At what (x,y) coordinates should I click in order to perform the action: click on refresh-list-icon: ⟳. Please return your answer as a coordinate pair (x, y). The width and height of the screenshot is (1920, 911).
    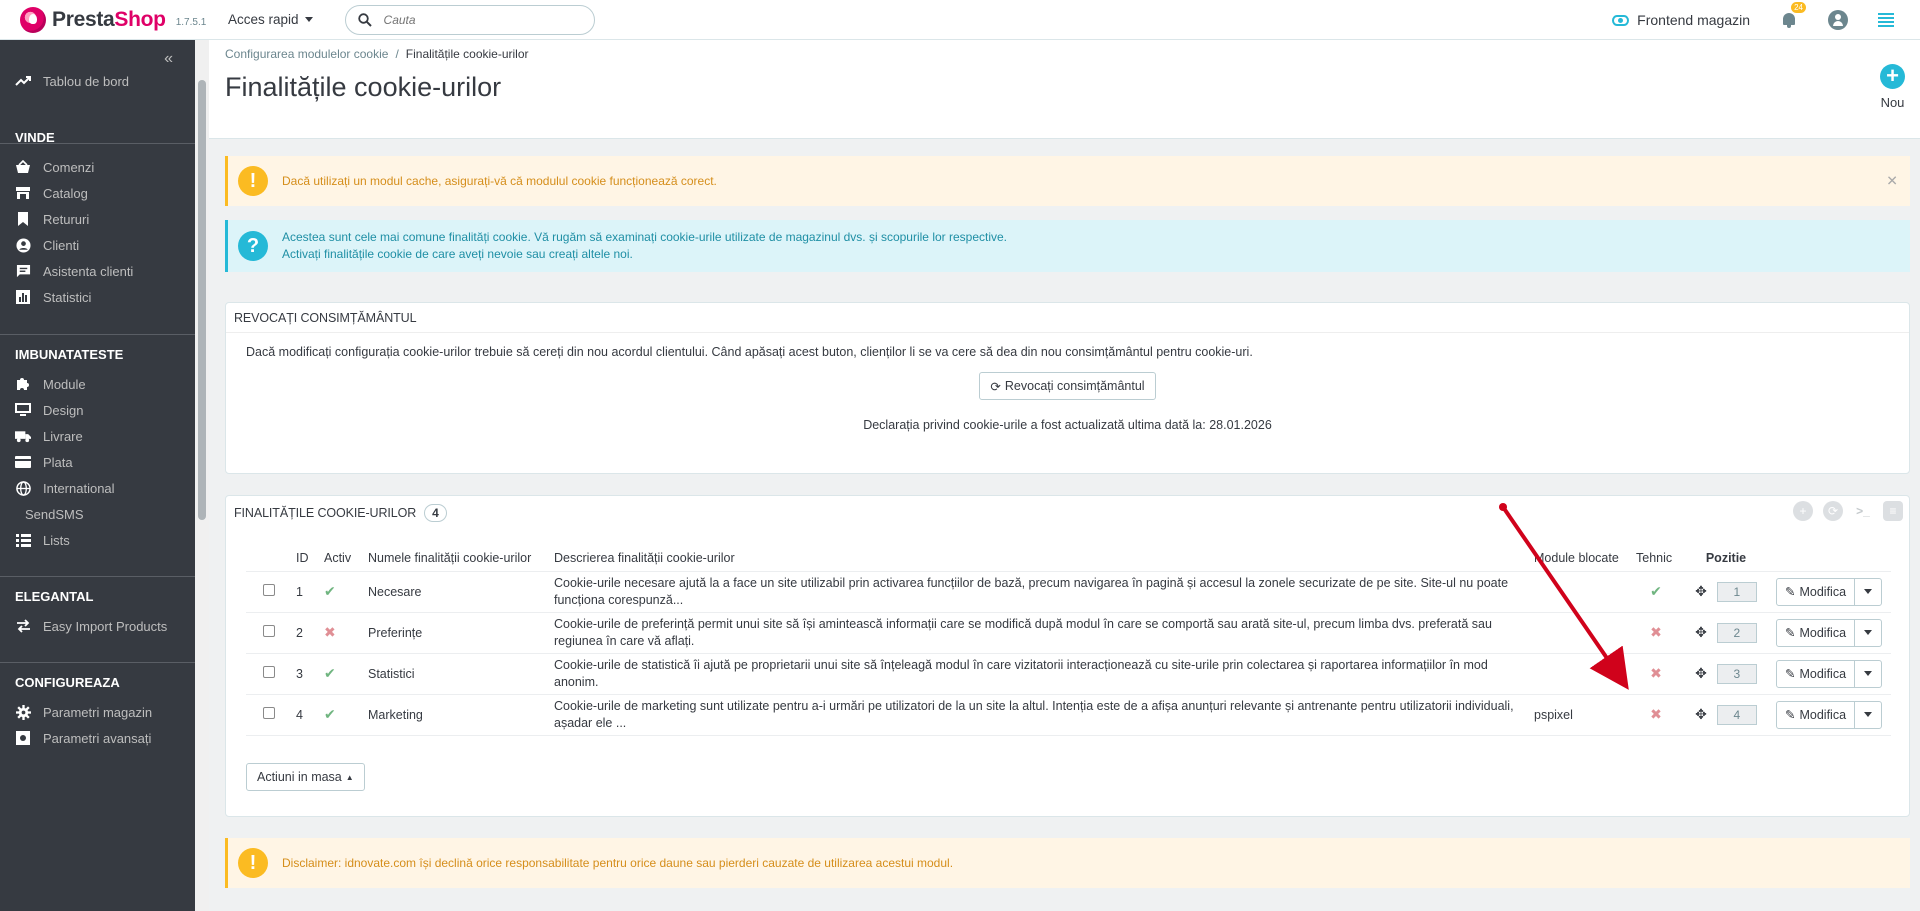
    Looking at the image, I should click on (1833, 511).